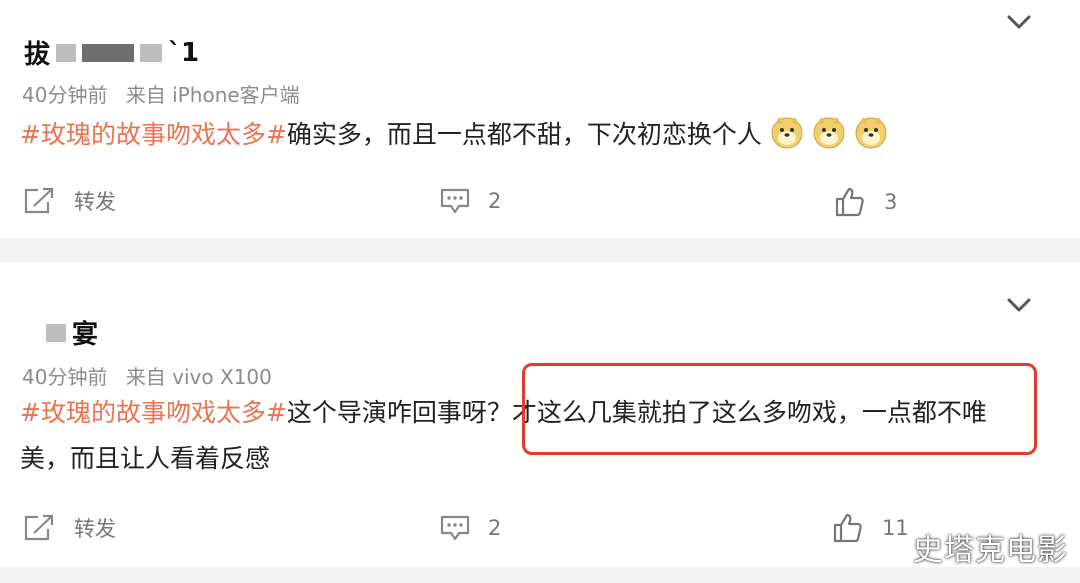 The width and height of the screenshot is (1080, 583). I want to click on like-button: 3, so click(865, 202).